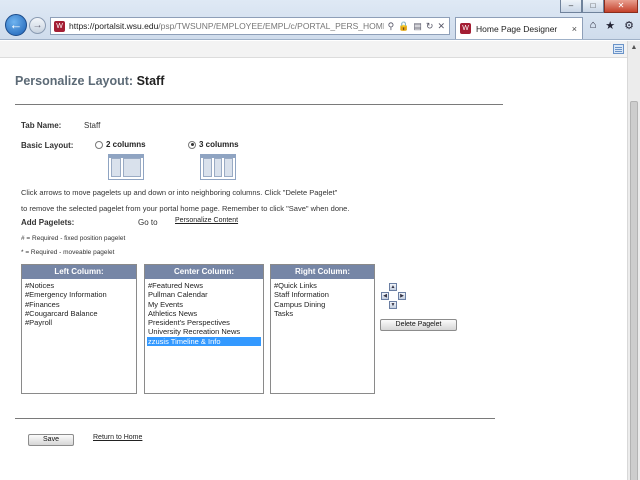 Image resolution: width=640 pixels, height=480 pixels. What do you see at coordinates (204, 322) in the screenshot?
I see `list-item: President's Perspectives` at bounding box center [204, 322].